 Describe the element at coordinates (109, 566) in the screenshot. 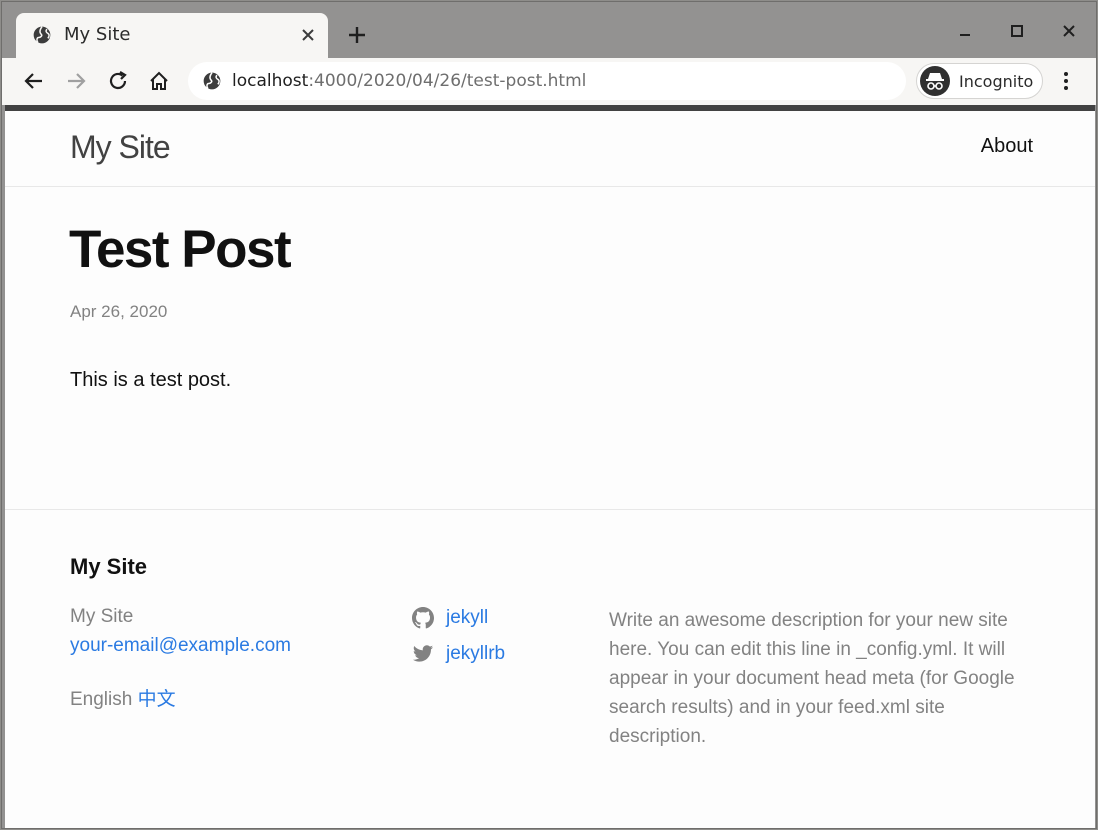

I see `footer-heading: My Site` at that location.